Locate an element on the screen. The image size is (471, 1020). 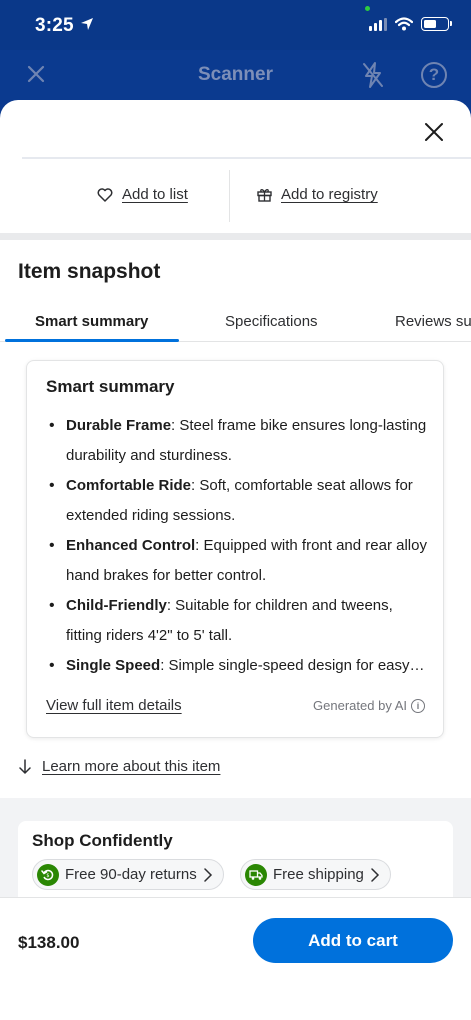
scanner-title: Scanner is located at coordinates (235, 74).